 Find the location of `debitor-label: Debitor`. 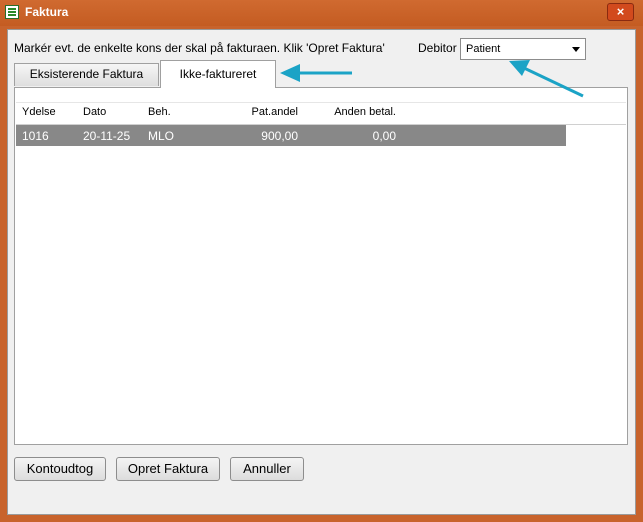

debitor-label: Debitor is located at coordinates (437, 48).